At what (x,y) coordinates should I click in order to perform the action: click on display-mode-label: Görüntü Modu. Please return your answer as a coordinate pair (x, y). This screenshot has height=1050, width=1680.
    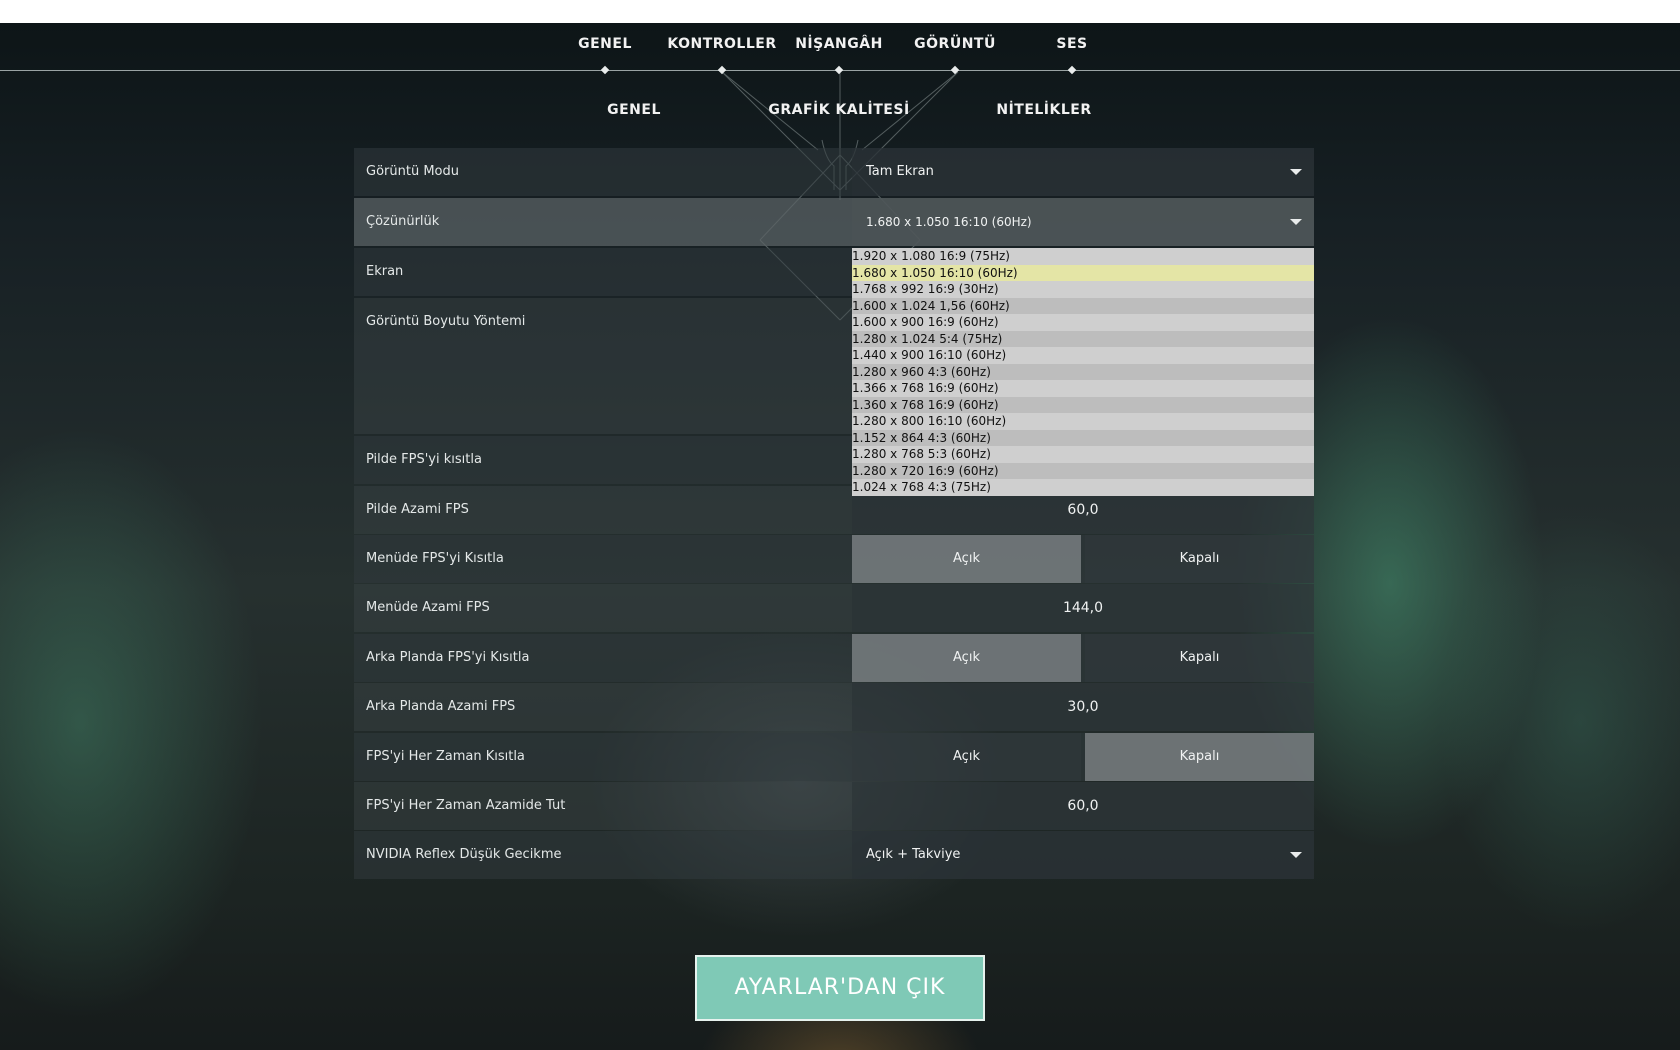
    Looking at the image, I should click on (412, 171).